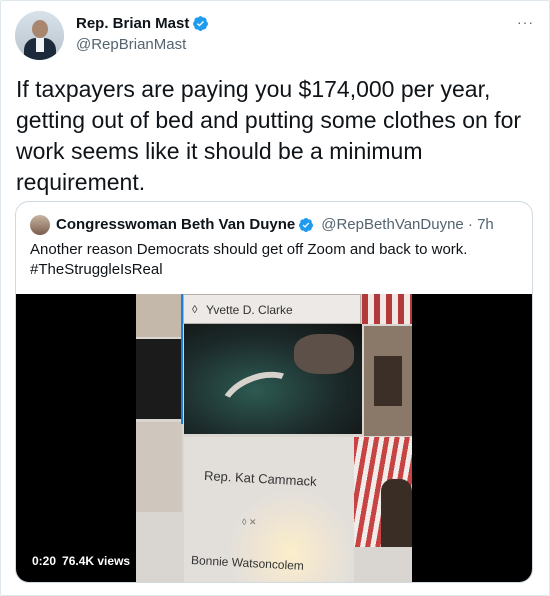 The height and width of the screenshot is (596, 550). What do you see at coordinates (407, 224) in the screenshot?
I see `quoted-author-handle: @RepBethVanDuyne · 7h` at bounding box center [407, 224].